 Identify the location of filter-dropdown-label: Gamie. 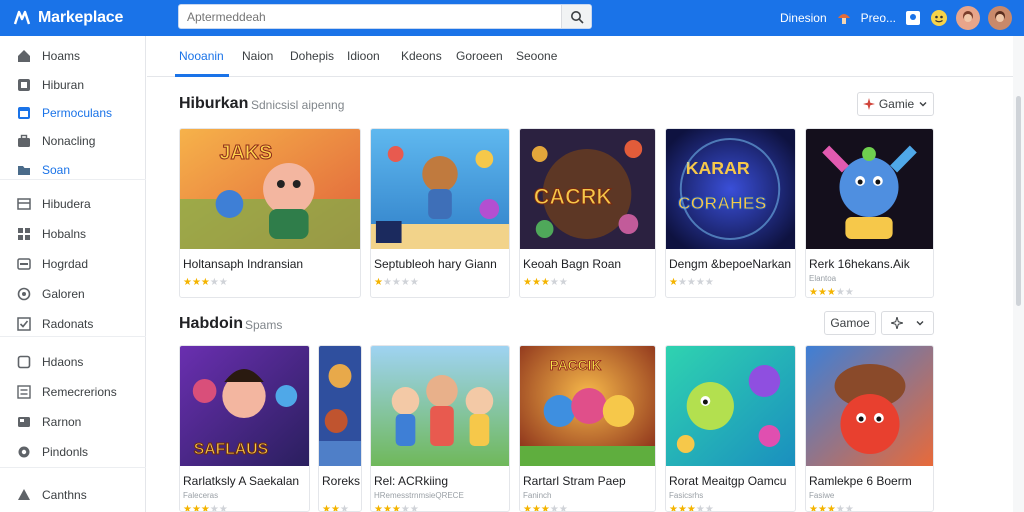
(896, 104).